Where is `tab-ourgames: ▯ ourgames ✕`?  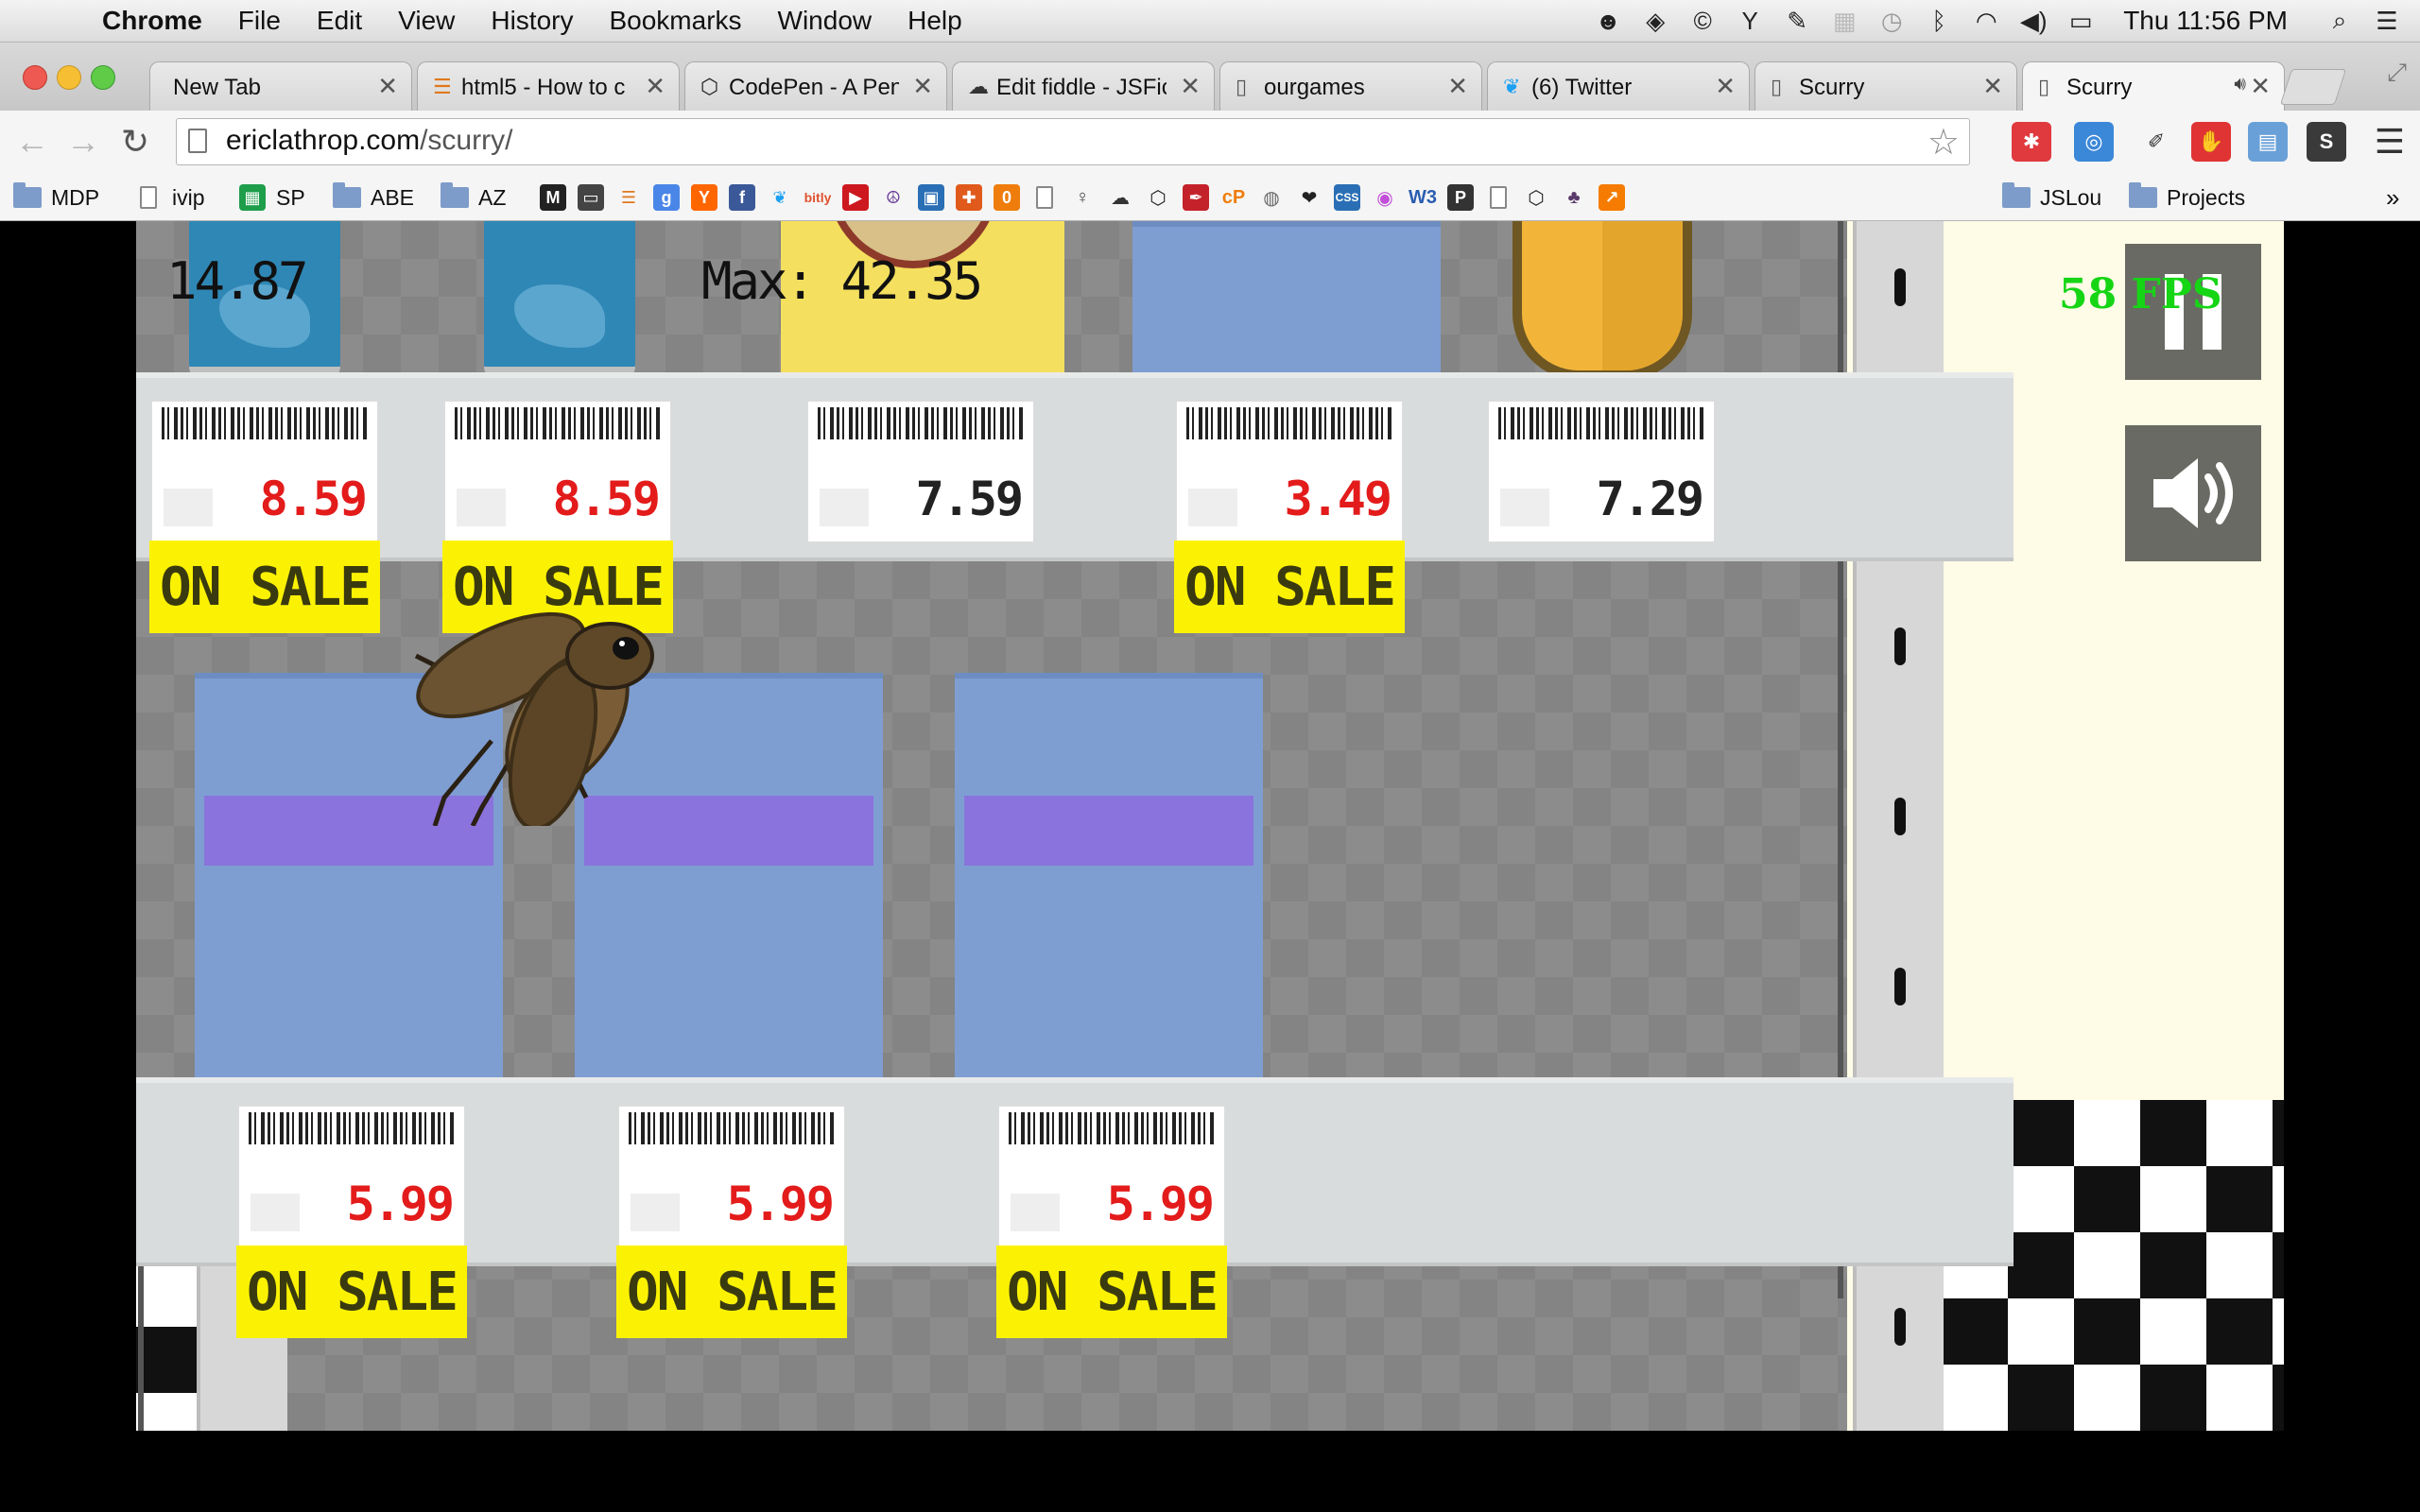 tab-ourgames: ▯ ourgames ✕ is located at coordinates (1350, 86).